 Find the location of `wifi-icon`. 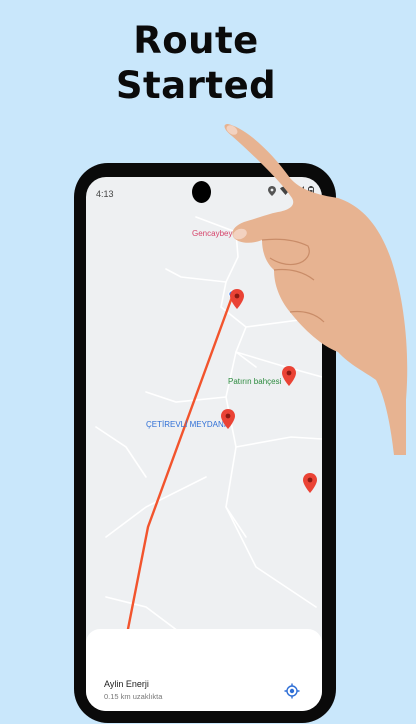

wifi-icon is located at coordinates (285, 190).